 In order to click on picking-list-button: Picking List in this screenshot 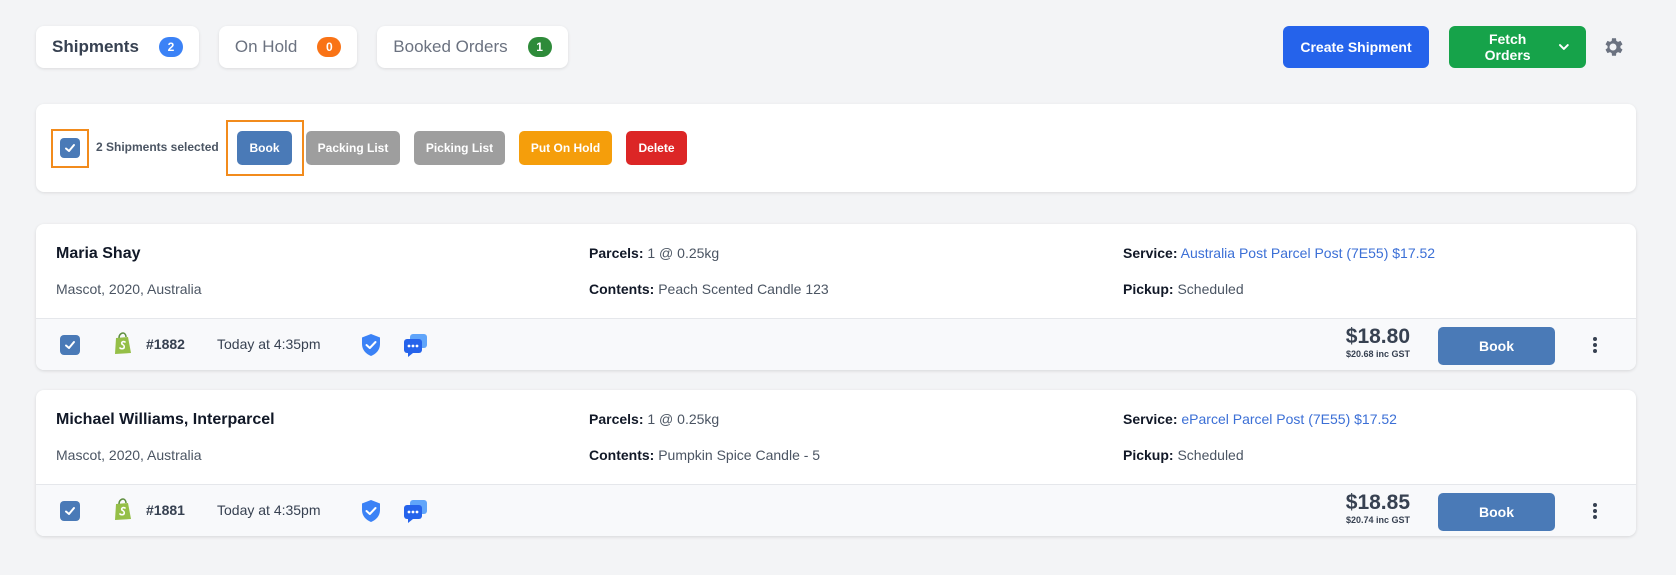, I will do `click(459, 148)`.